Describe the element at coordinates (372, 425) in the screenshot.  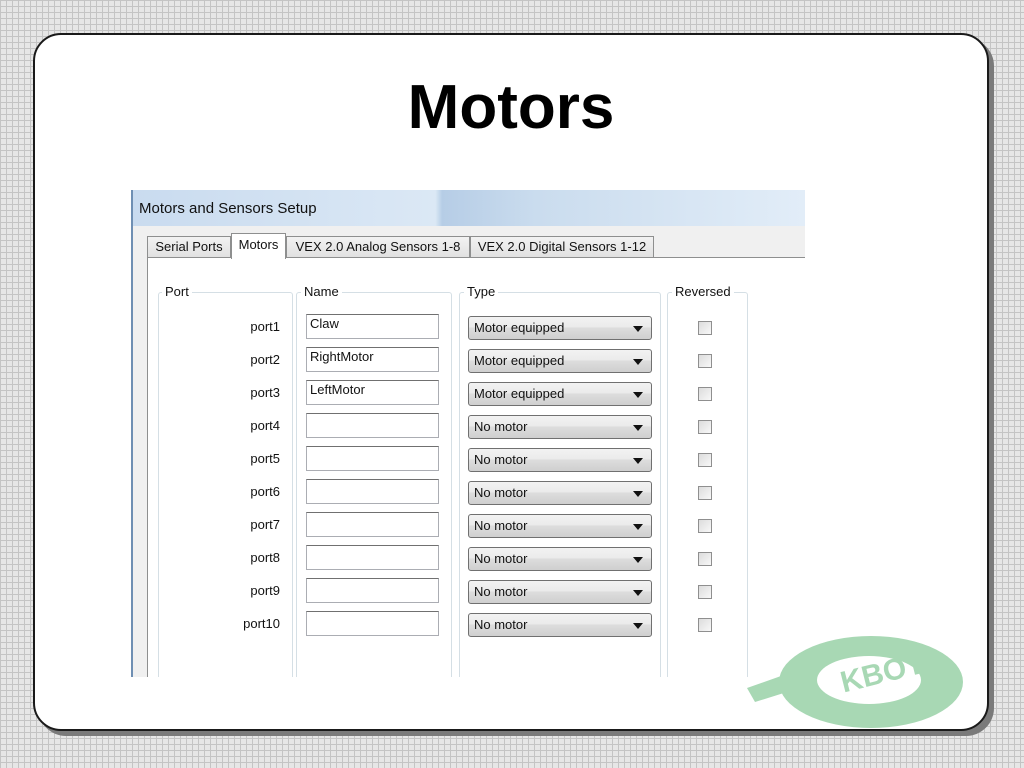
I see `name-input-port4` at that location.